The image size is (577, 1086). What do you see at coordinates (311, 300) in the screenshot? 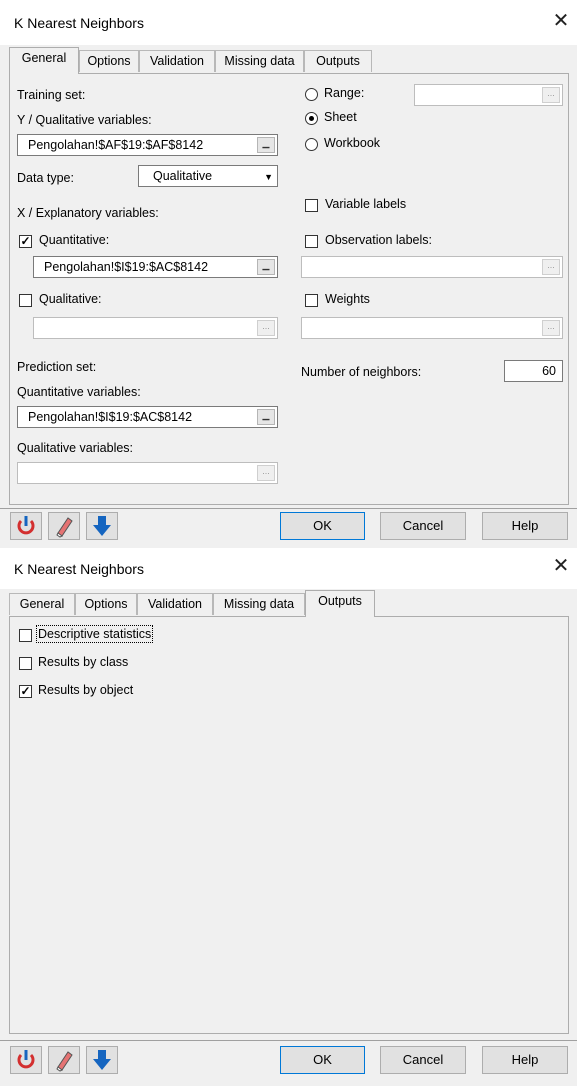
I see `weights-checkbox` at bounding box center [311, 300].